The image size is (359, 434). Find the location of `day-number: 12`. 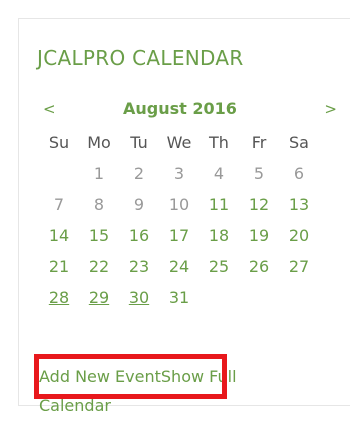

day-number: 12 is located at coordinates (259, 204).